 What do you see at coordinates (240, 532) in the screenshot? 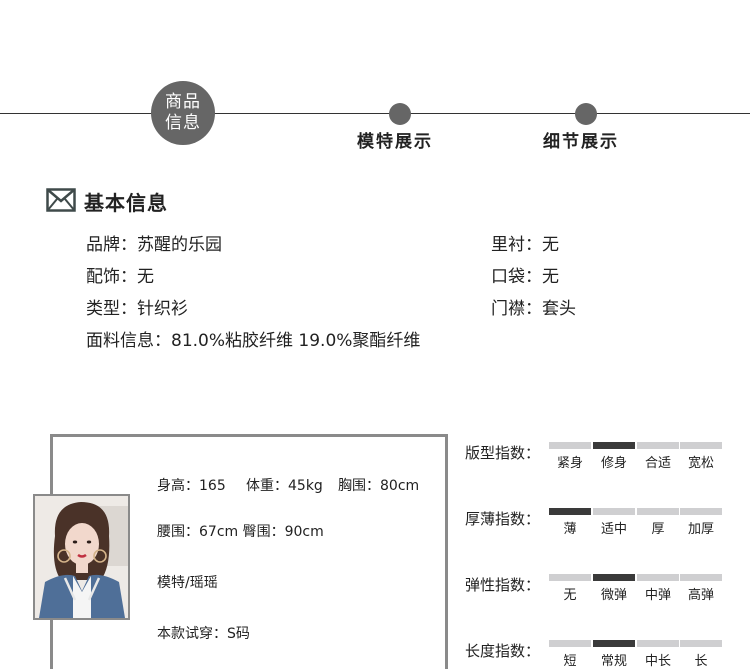
I see `model-waist-hip: 腰围：67cm 臀围：90cm` at bounding box center [240, 532].